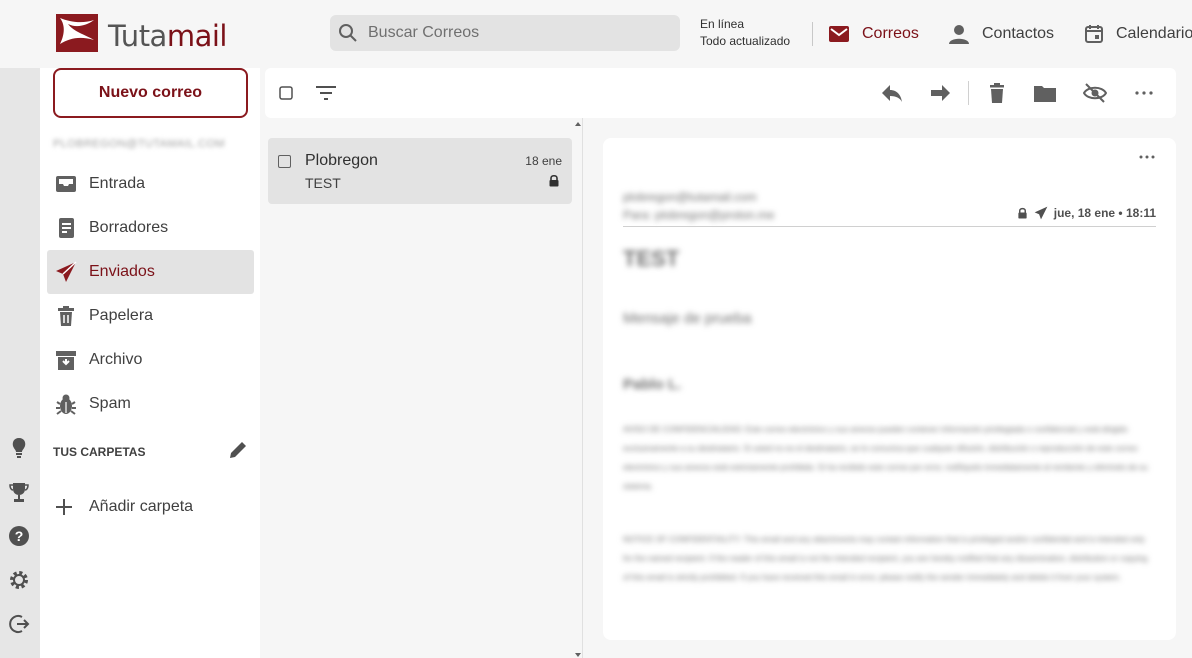 Image resolution: width=1192 pixels, height=658 pixels. I want to click on reader-body-line: Mensaje de prueba, so click(687, 318).